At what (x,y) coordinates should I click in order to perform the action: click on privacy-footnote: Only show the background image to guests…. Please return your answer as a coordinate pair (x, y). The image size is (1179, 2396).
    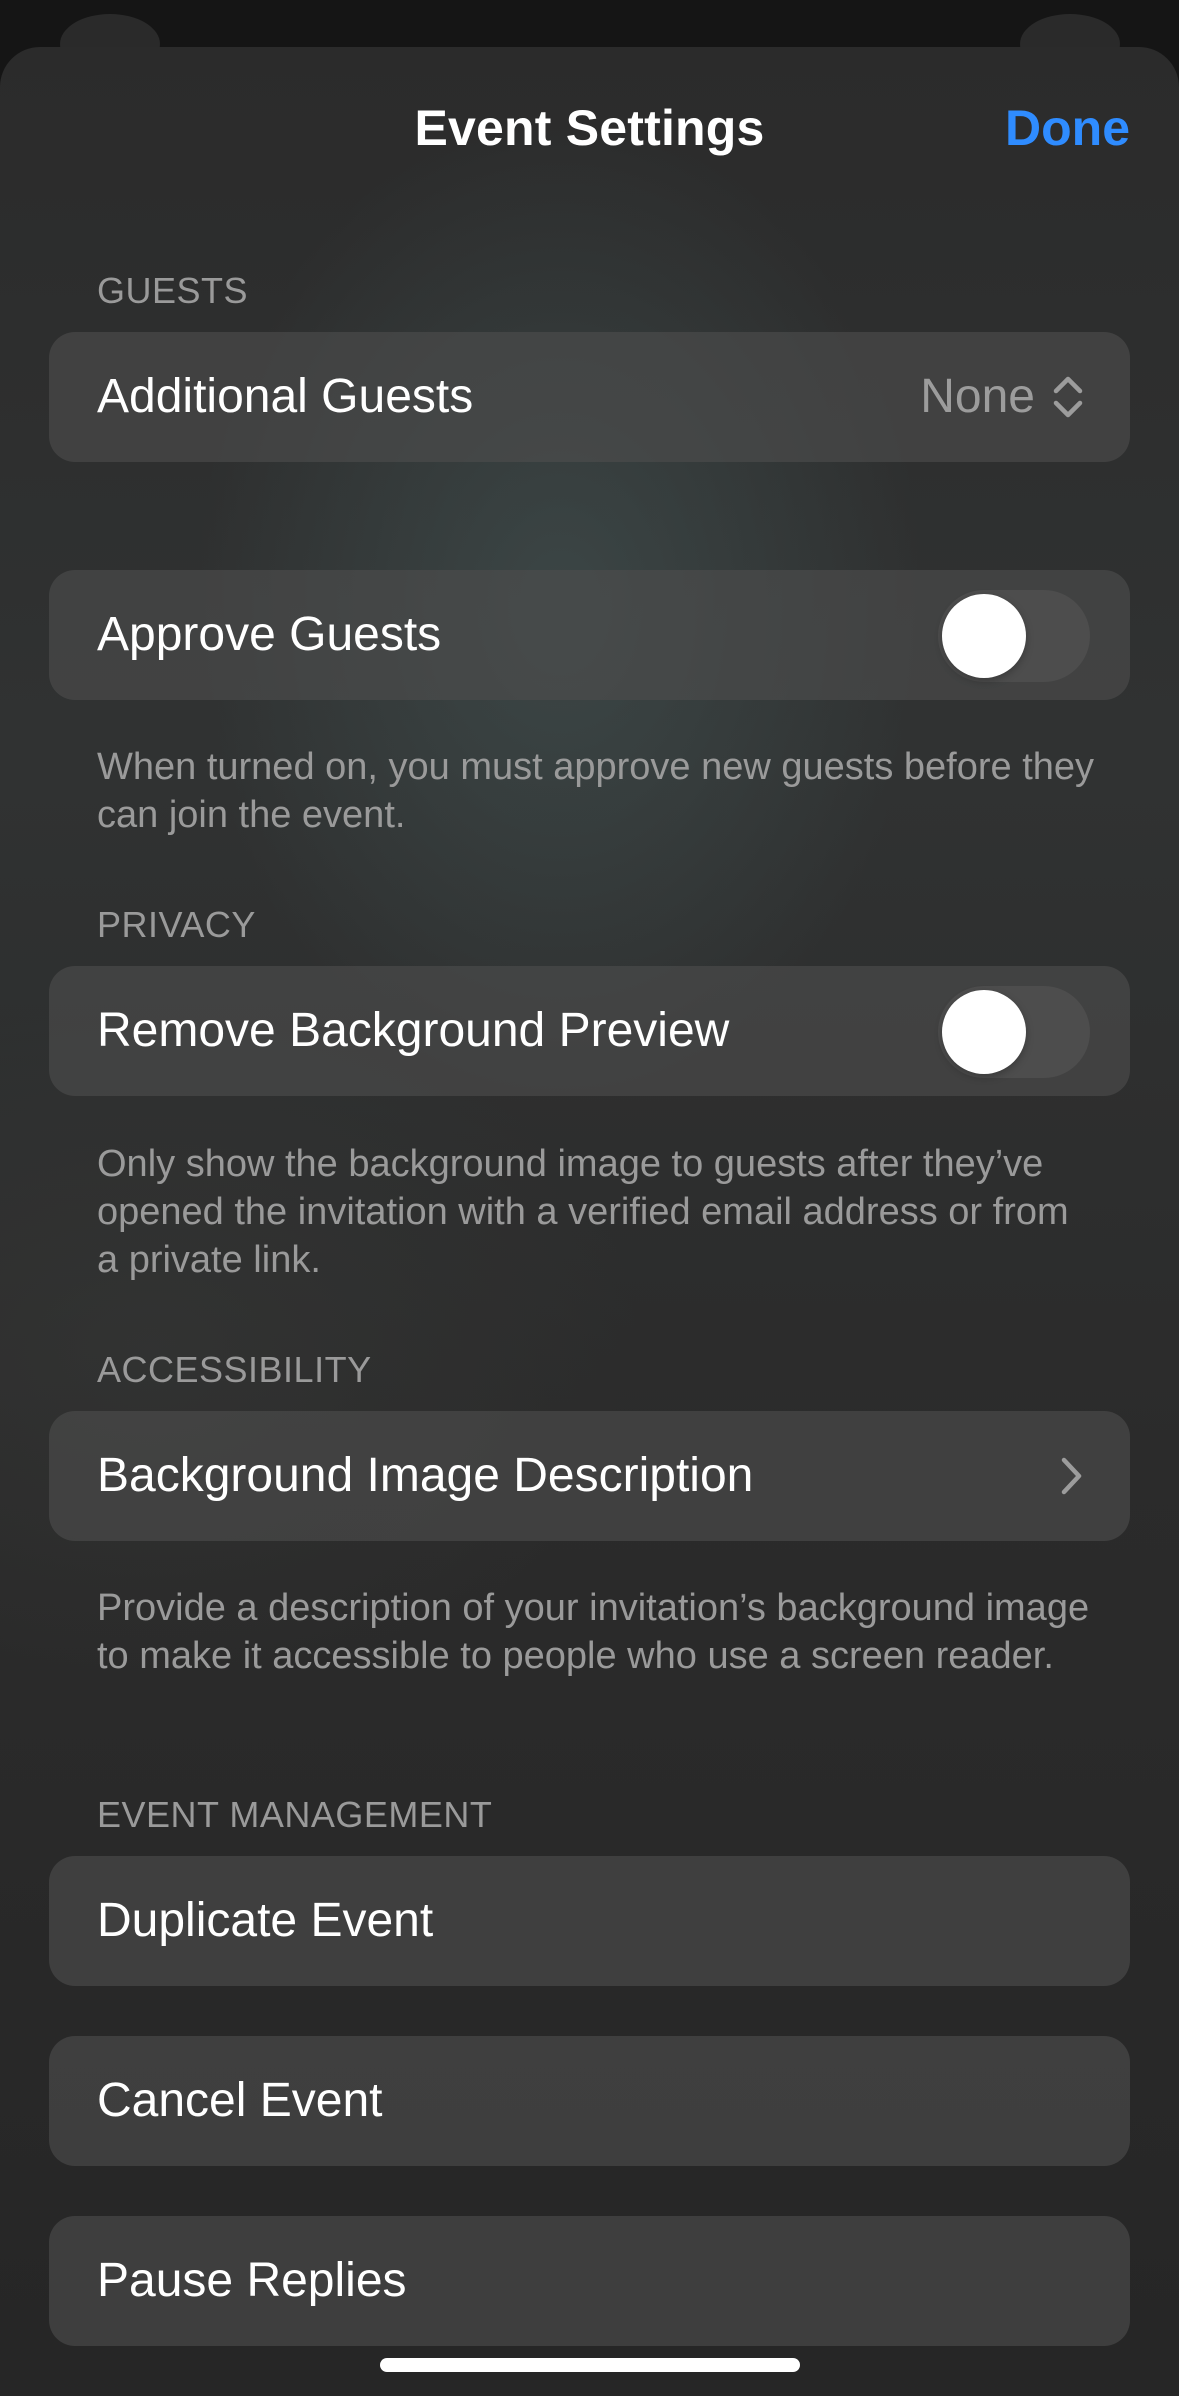
    Looking at the image, I should click on (583, 1212).